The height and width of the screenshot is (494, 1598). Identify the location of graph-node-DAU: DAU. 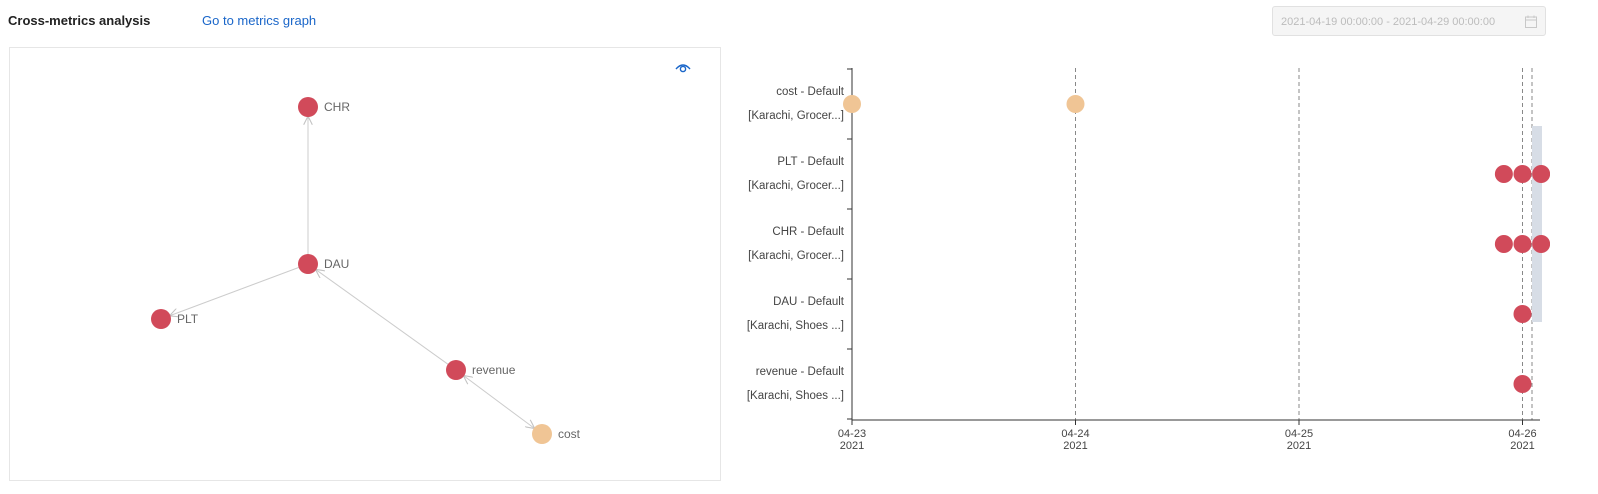
(323, 264).